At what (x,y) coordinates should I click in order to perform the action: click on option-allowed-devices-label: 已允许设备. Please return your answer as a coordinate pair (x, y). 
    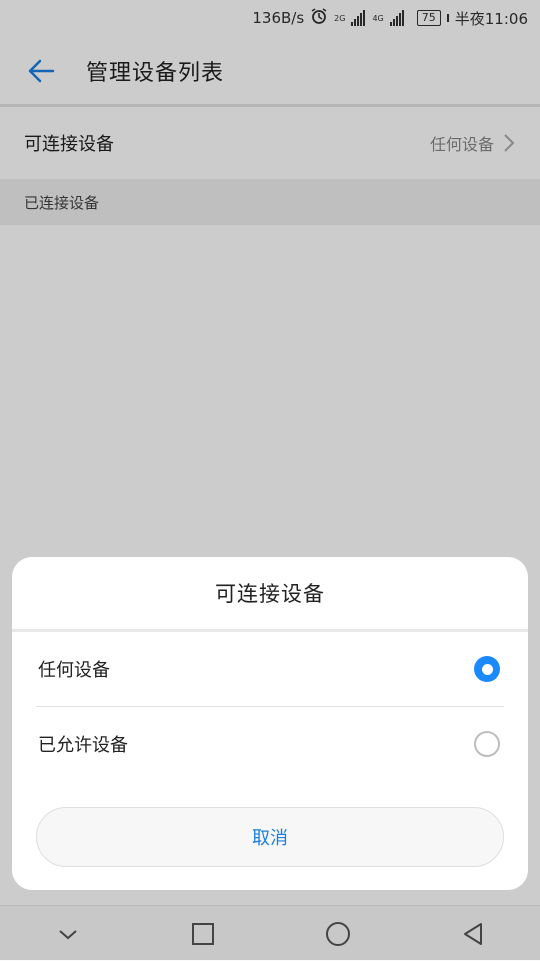
    Looking at the image, I should click on (83, 745).